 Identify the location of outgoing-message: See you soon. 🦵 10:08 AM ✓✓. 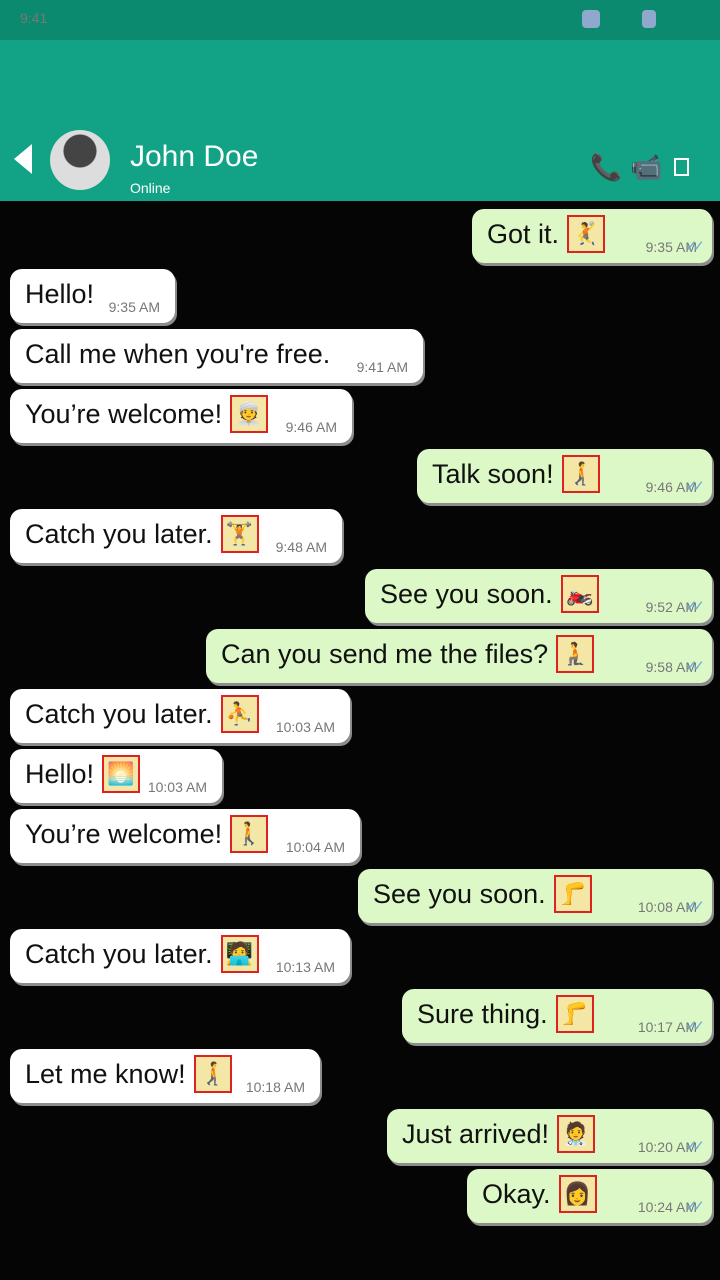
(535, 896).